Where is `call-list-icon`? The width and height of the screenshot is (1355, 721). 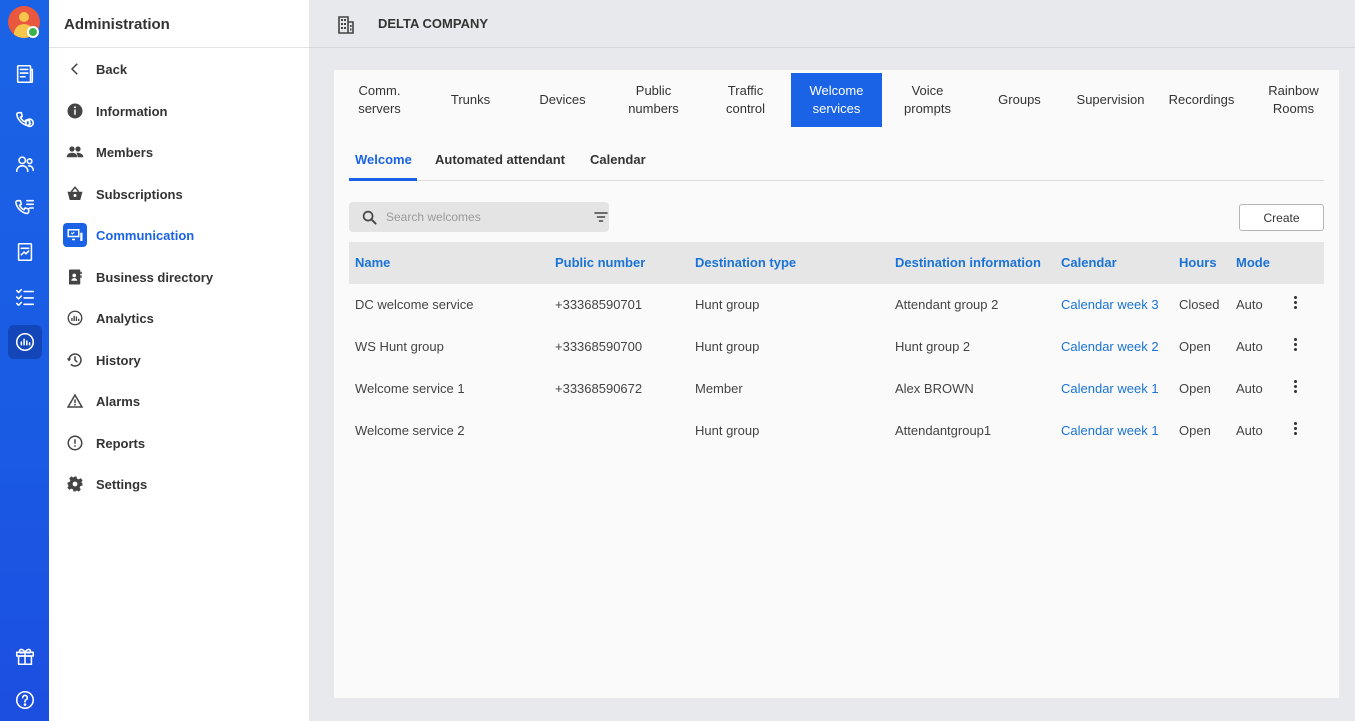 call-list-icon is located at coordinates (25, 208).